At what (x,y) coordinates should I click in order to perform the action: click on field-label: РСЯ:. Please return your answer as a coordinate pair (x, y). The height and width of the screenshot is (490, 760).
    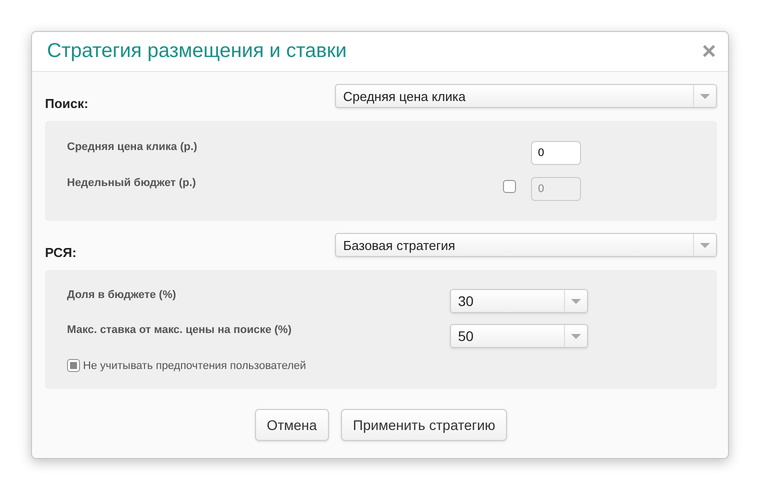
    Looking at the image, I should click on (61, 252).